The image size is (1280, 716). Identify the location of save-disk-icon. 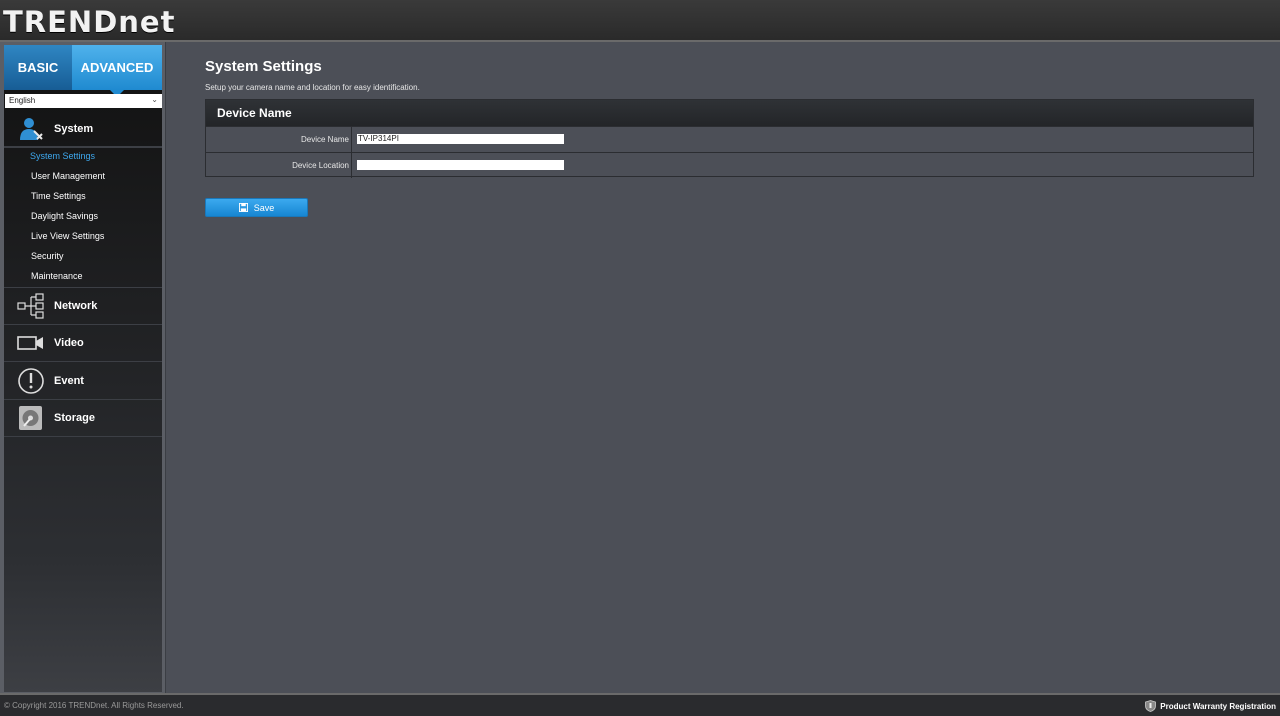
(243, 207).